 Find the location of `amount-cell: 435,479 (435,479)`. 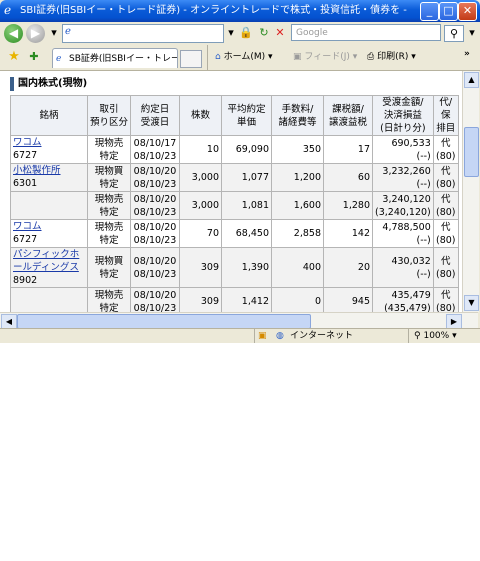

amount-cell: 435,479 (435,479) is located at coordinates (403, 299).